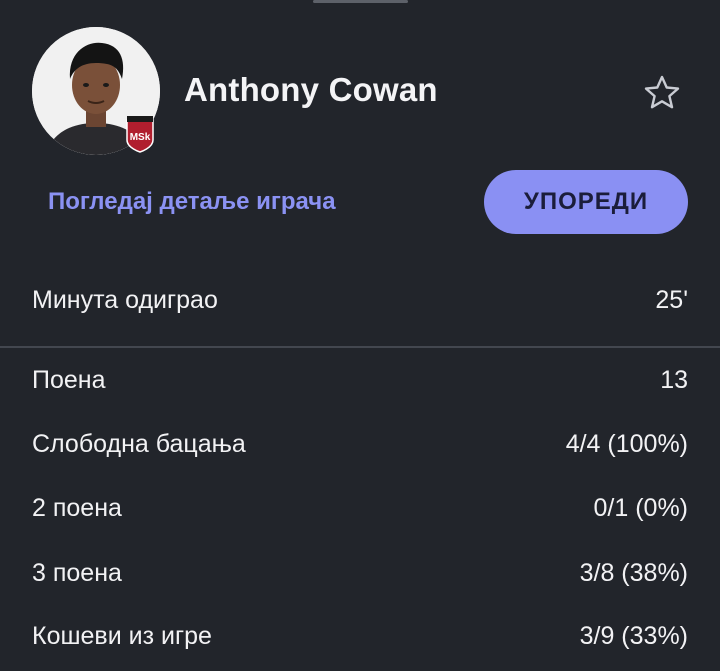 The image size is (720, 671). What do you see at coordinates (360, 347) in the screenshot?
I see `divider` at bounding box center [360, 347].